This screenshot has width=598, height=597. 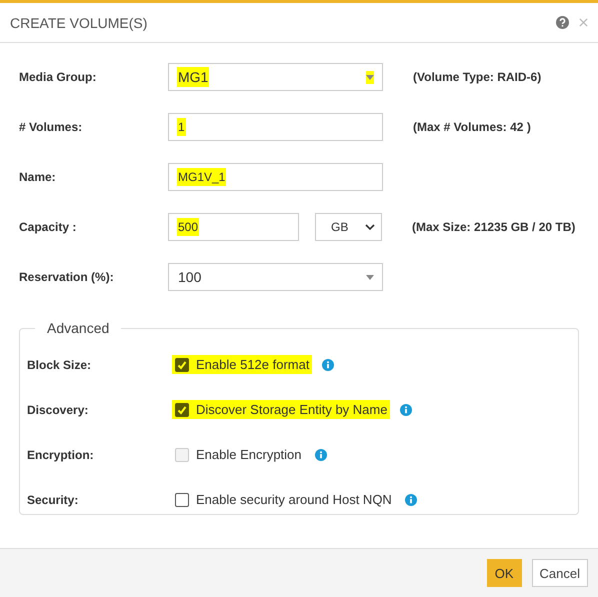 What do you see at coordinates (181, 127) in the screenshot?
I see `field-value: 1` at bounding box center [181, 127].